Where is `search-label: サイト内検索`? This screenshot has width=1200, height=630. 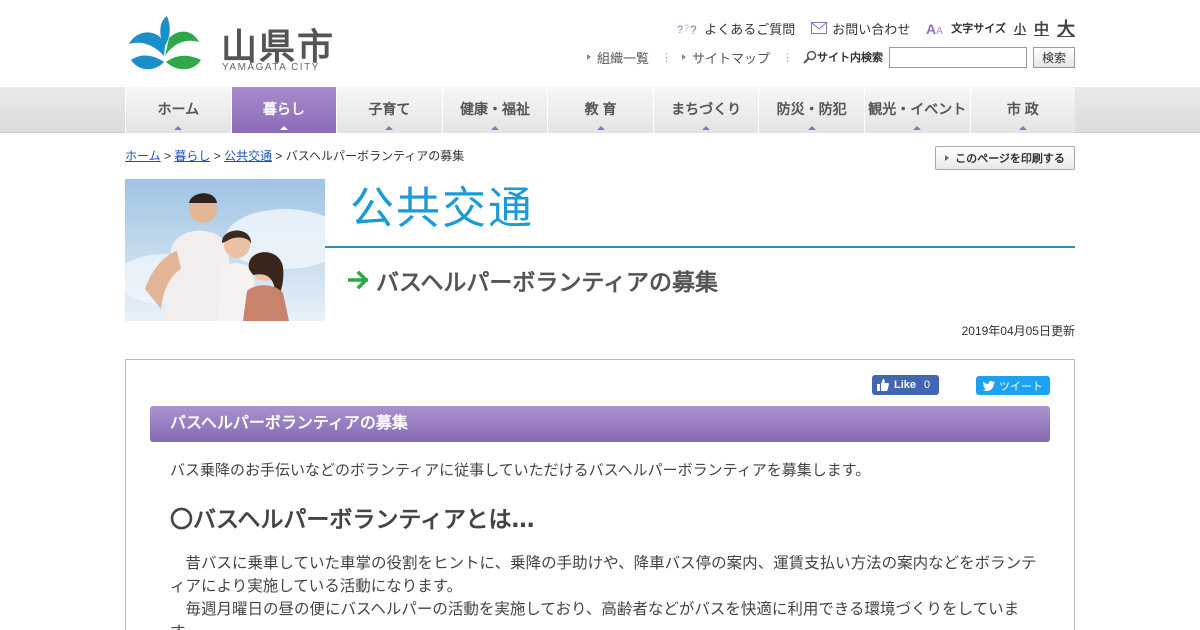
search-label: サイト内検索 is located at coordinates (843, 57).